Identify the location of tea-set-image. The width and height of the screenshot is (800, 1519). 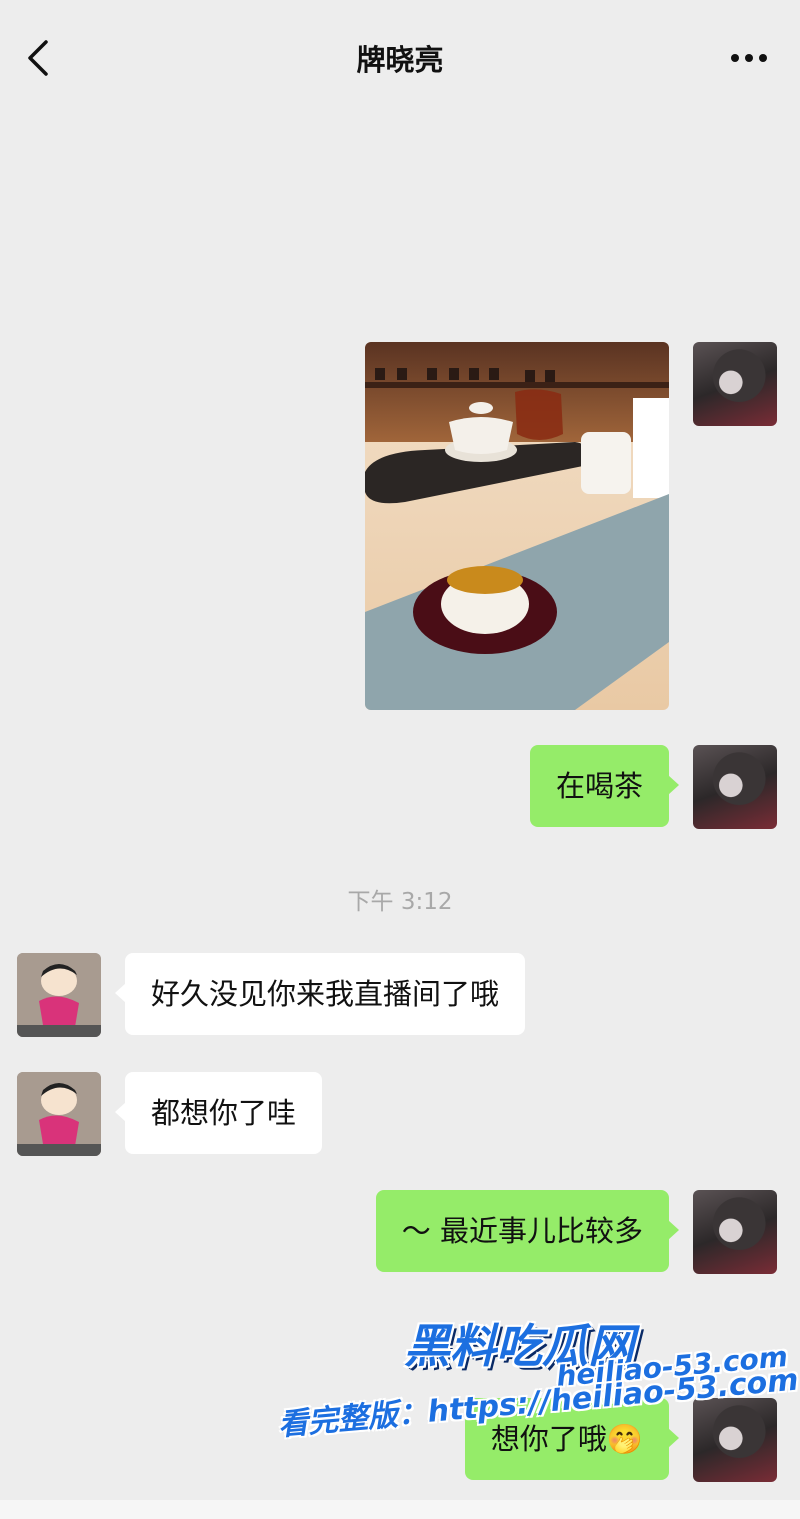
(517, 526).